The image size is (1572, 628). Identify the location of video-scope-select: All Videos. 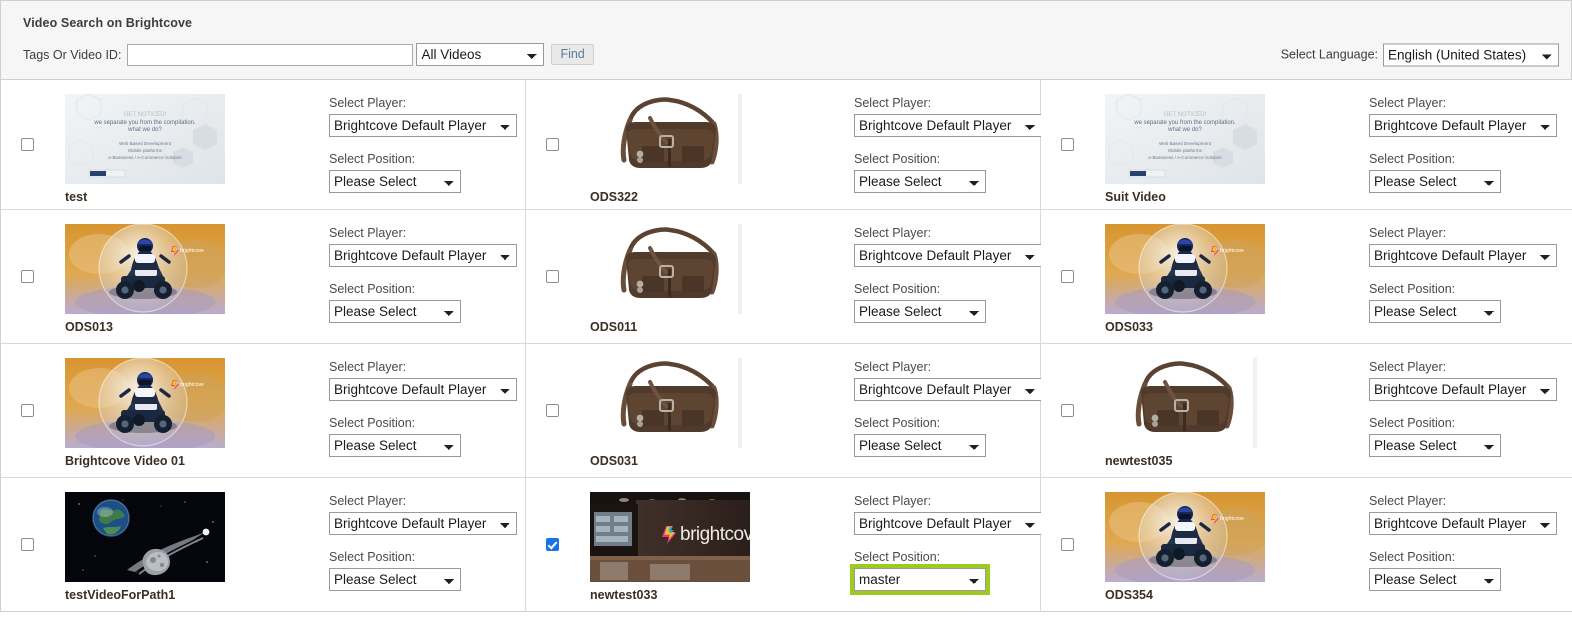
(480, 54).